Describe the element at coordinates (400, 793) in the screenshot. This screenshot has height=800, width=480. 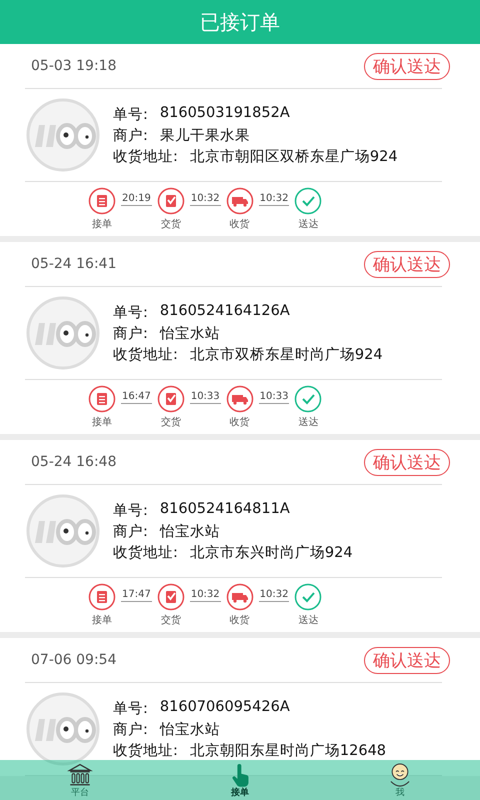
I see `nav-tab: 我` at that location.